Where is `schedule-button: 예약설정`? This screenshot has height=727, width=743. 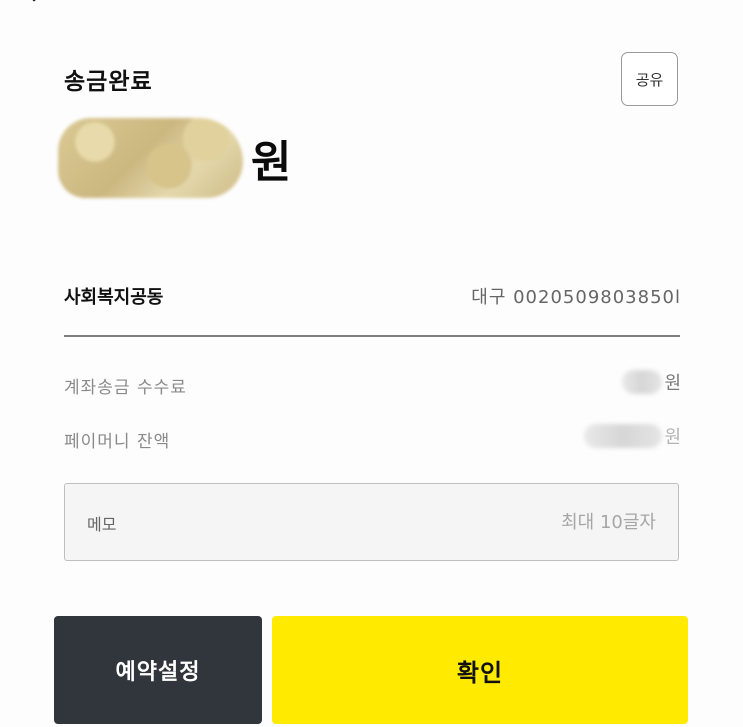
schedule-button: 예약설정 is located at coordinates (158, 670).